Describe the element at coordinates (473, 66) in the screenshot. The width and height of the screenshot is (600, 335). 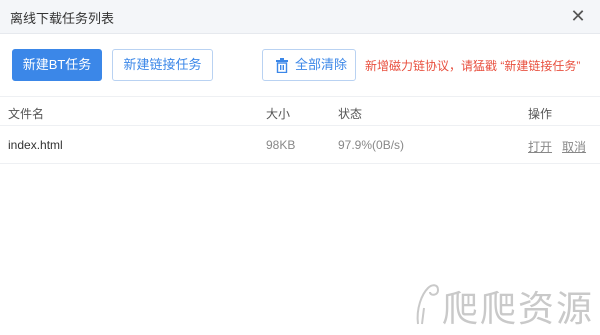
I see `magnet-hint-text: 新增磁力链协议，请猛戳 “新建链接任务”` at that location.